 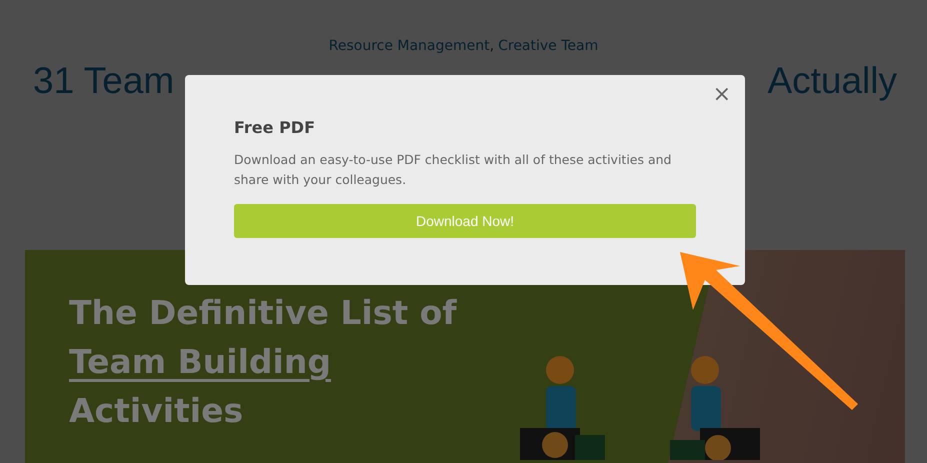 What do you see at coordinates (465, 221) in the screenshot?
I see `download-button: Download Now!` at bounding box center [465, 221].